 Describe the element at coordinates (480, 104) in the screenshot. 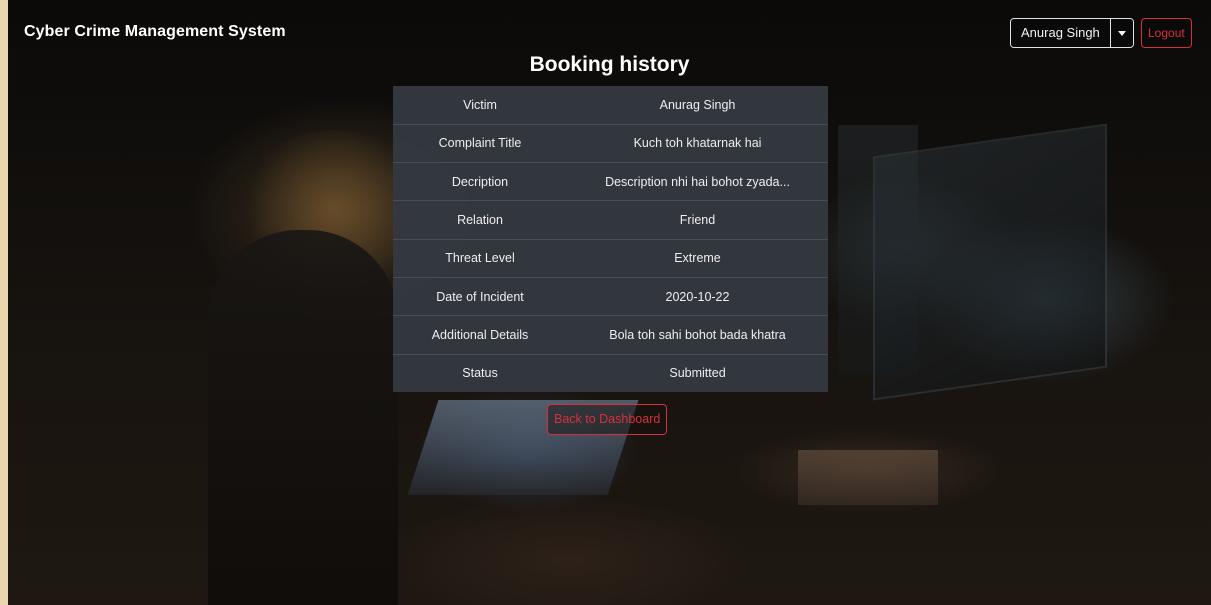

I see `row-label: Victim` at that location.